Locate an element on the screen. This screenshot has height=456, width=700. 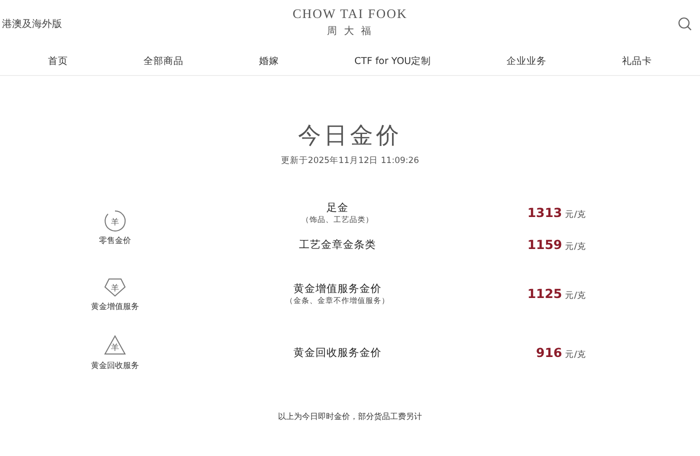
category-label: 黄金回收服务 is located at coordinates (115, 365).